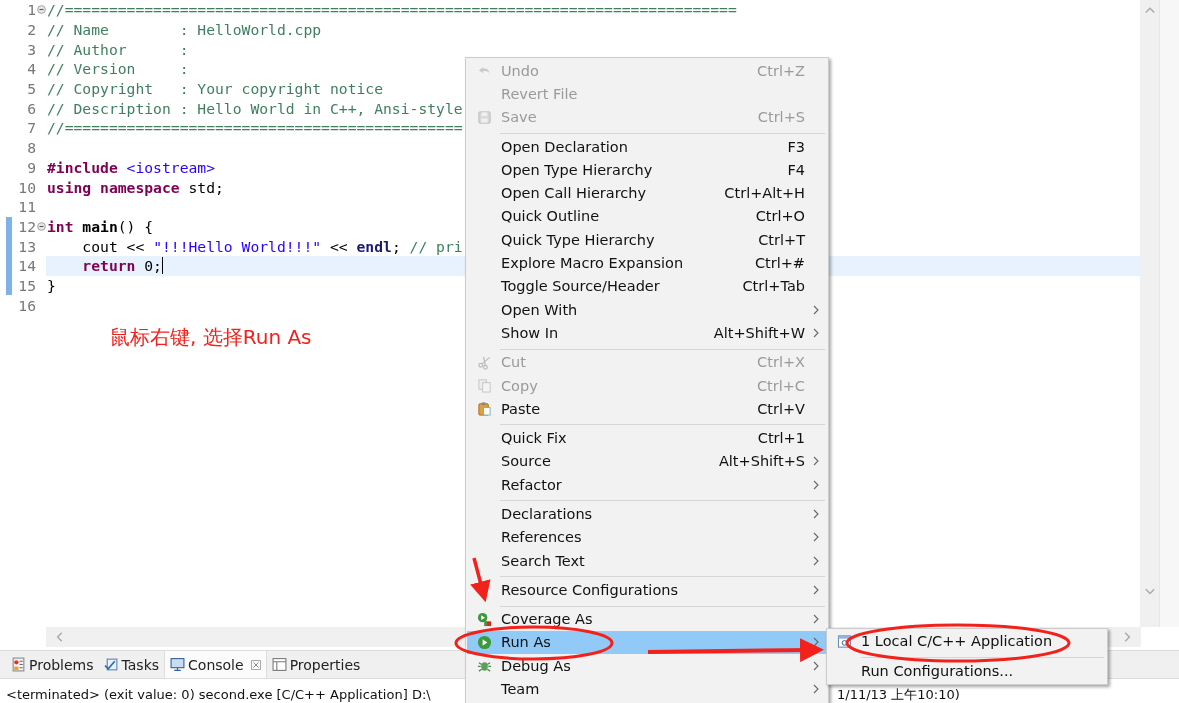  I want to click on code-line: // Author :, so click(118, 49).